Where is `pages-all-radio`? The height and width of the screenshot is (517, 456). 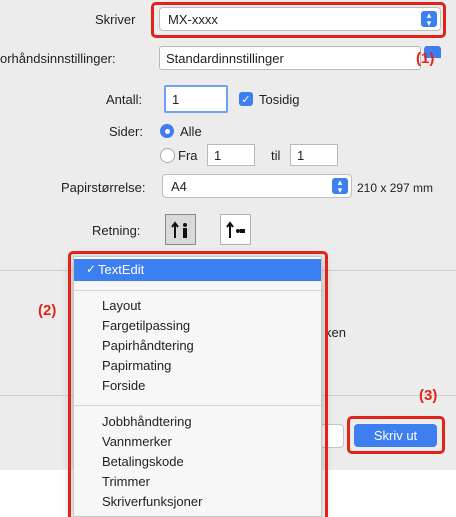
pages-all-radio is located at coordinates (167, 131).